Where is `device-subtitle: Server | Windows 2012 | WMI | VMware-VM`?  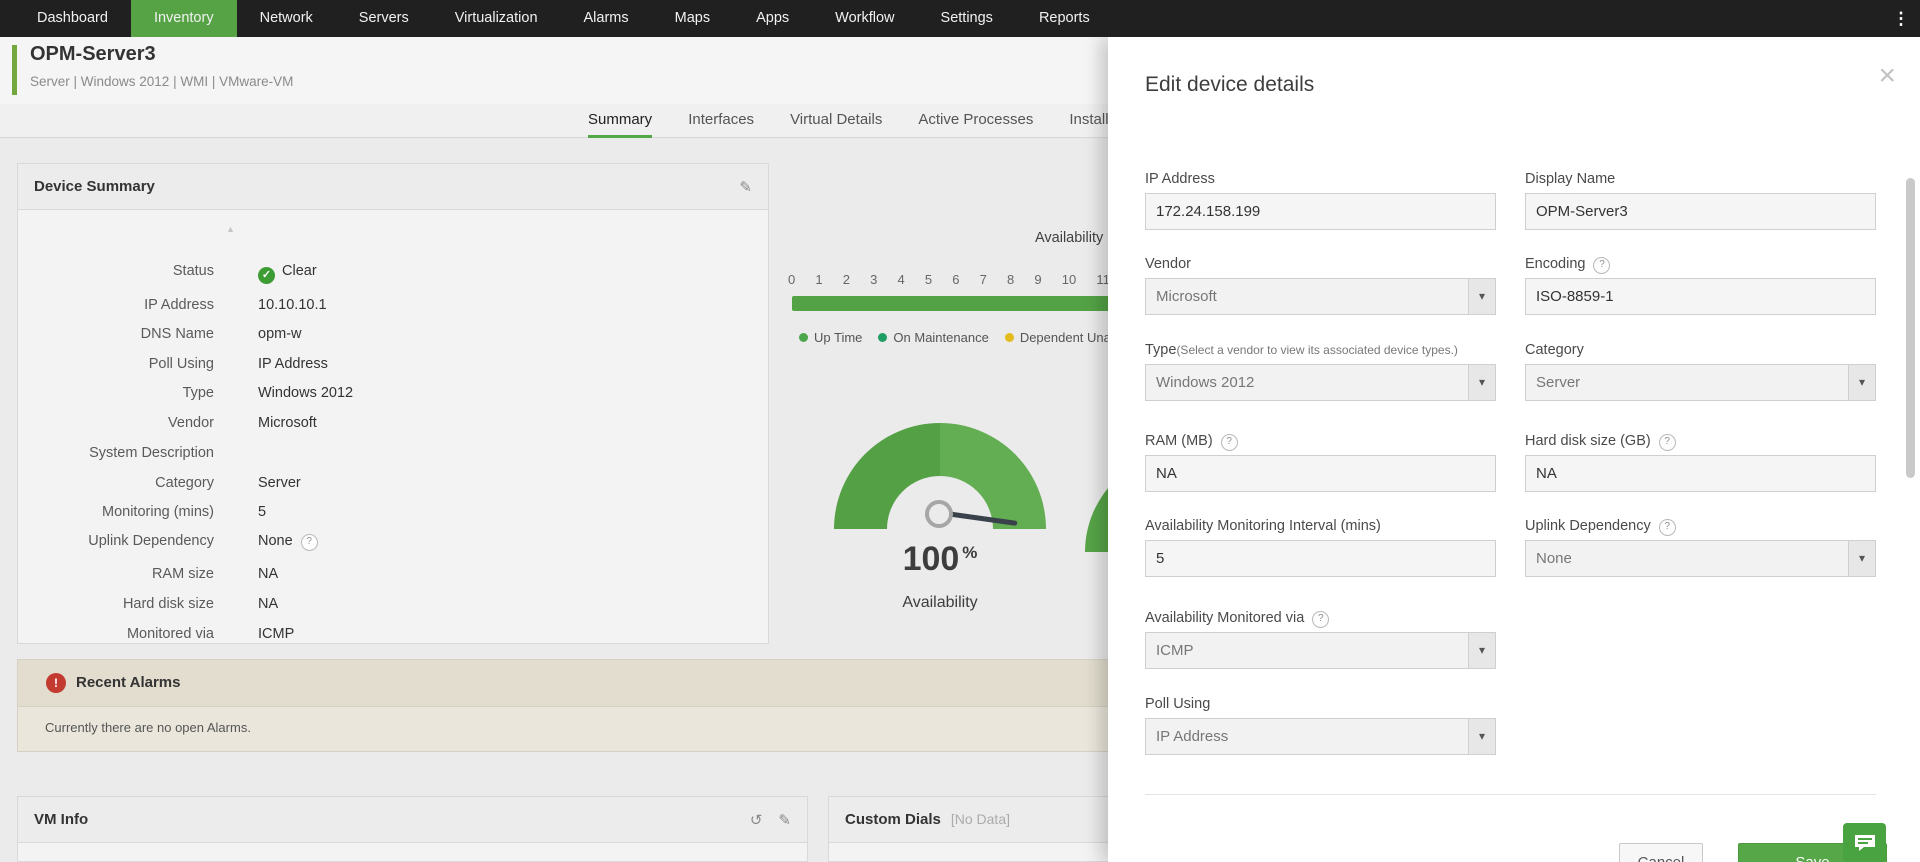 device-subtitle: Server | Windows 2012 | WMI | VMware-VM is located at coordinates (162, 81).